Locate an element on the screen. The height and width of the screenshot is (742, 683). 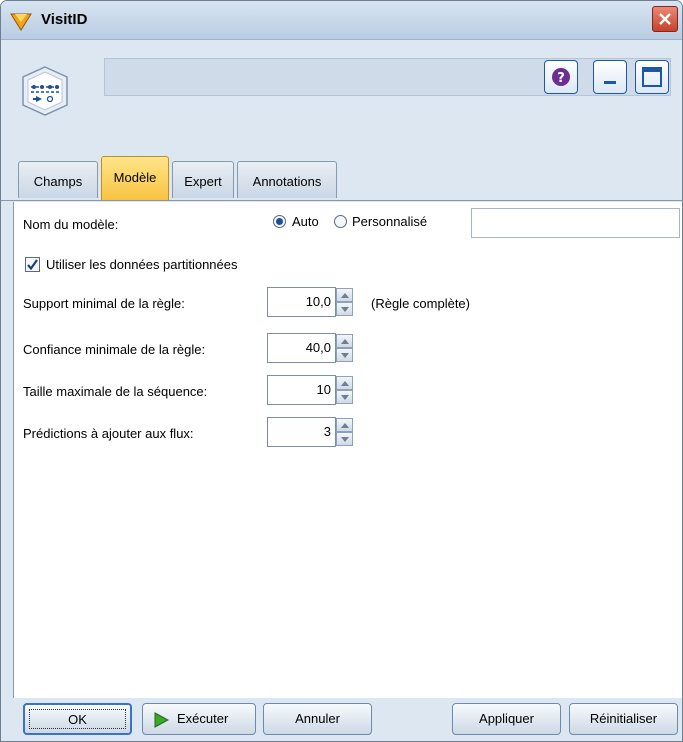
min-support-spinner: 10,0 is located at coordinates (310, 302).